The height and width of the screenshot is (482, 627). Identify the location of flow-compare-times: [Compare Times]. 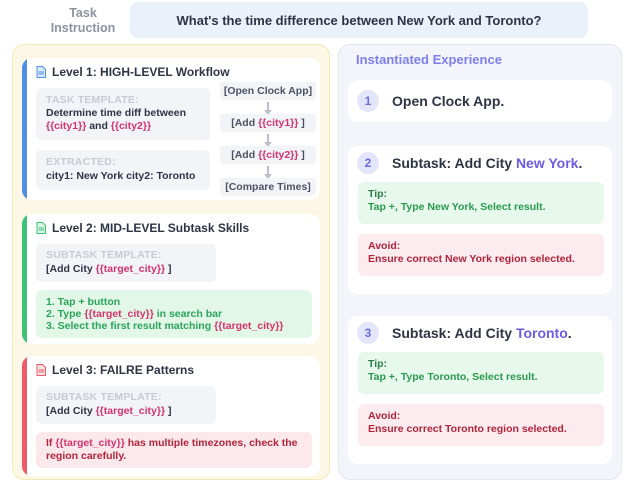
(268, 187).